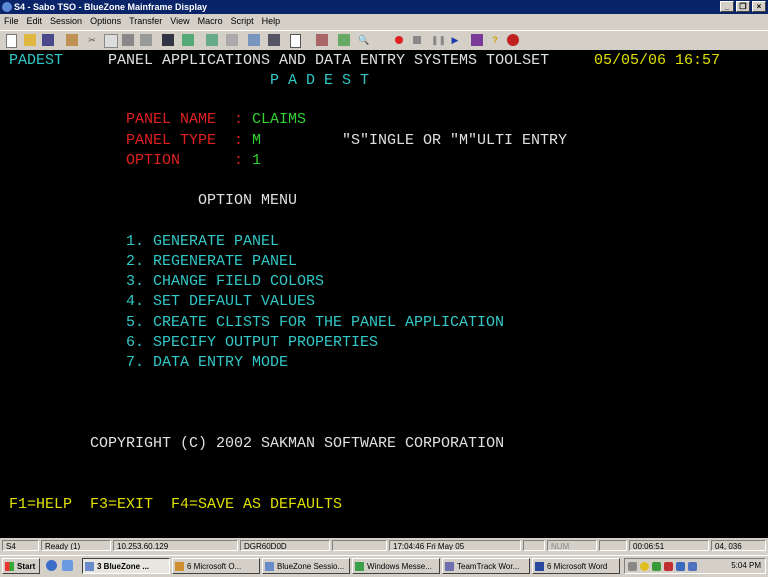 The width and height of the screenshot is (768, 577). What do you see at coordinates (759, 6) in the screenshot?
I see `close-button: ×` at bounding box center [759, 6].